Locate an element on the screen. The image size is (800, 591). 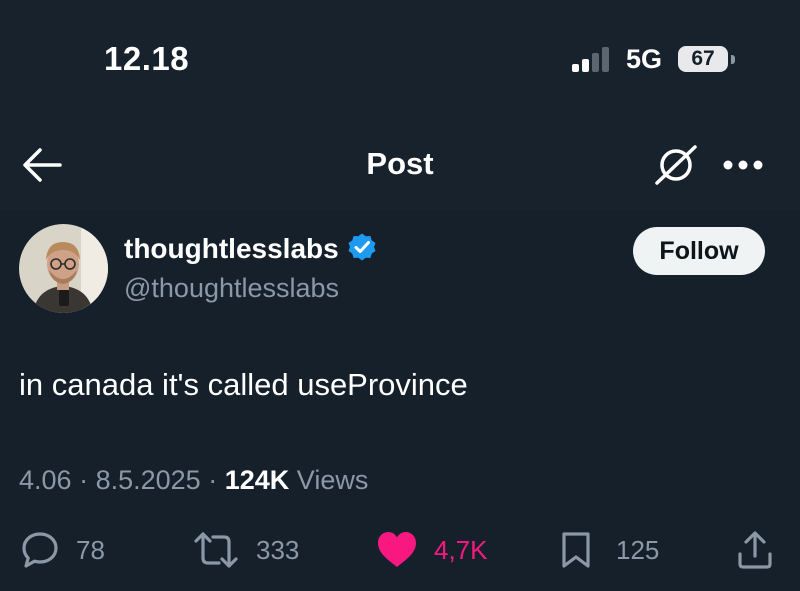
share-button is located at coordinates (756, 550).